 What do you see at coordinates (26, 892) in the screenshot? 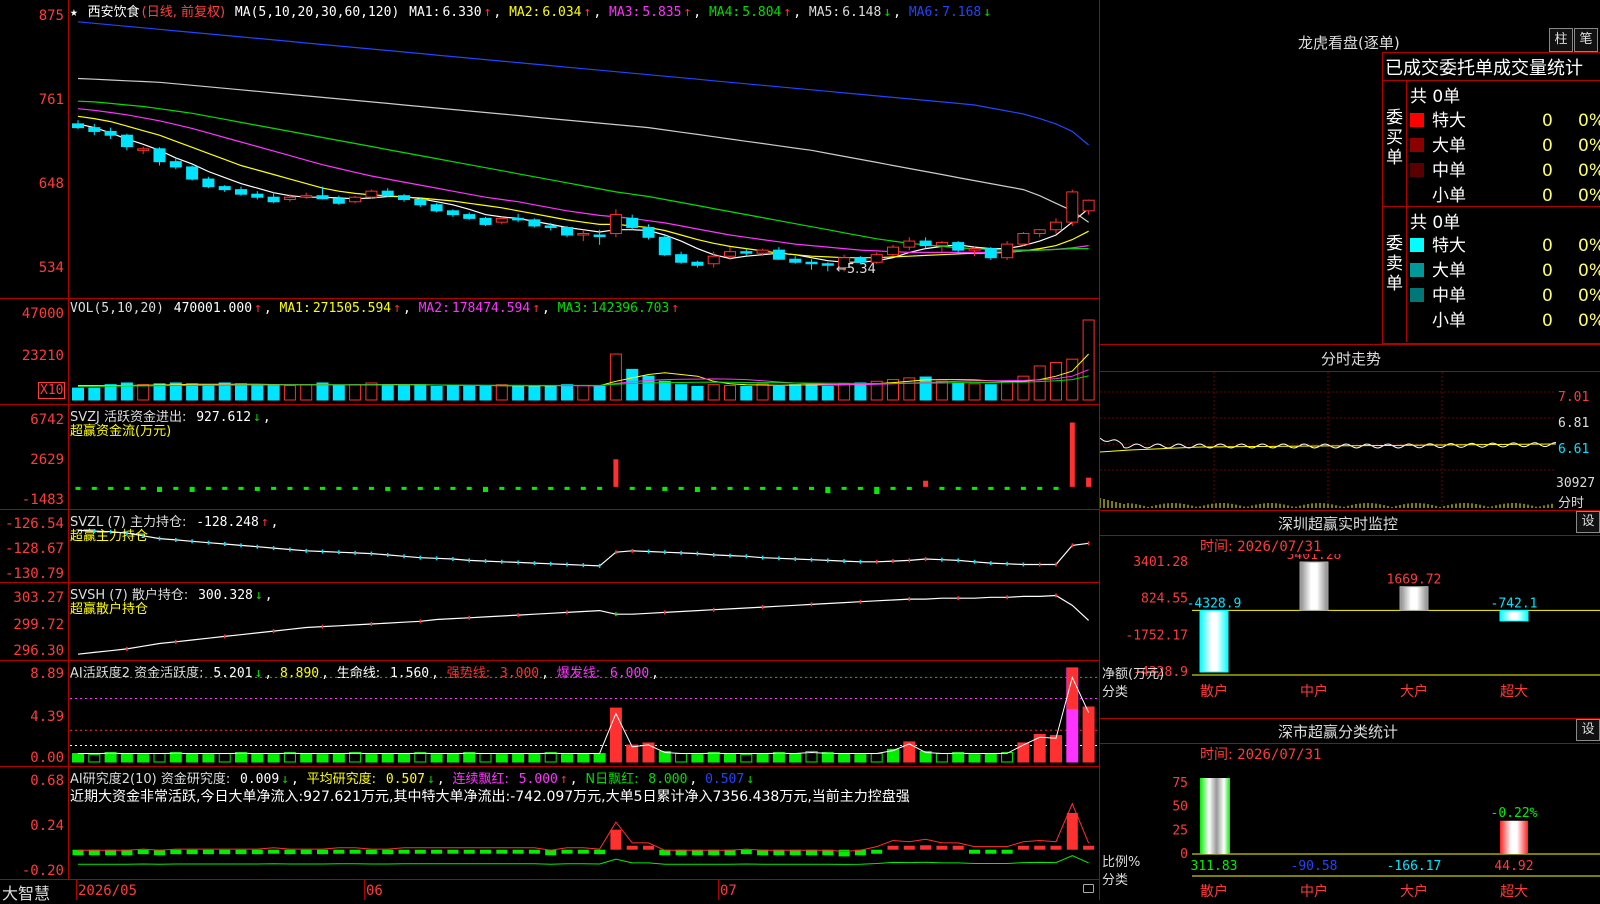
I see `brand-label: 大智慧` at bounding box center [26, 892].